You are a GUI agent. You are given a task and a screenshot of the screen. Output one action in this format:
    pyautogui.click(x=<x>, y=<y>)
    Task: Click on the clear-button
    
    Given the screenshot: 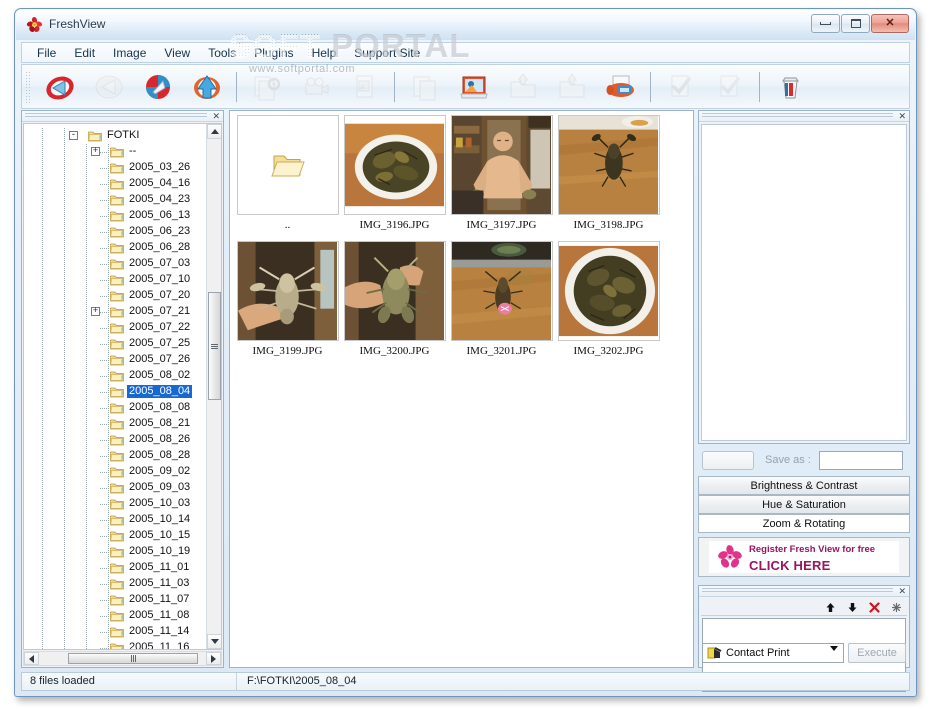 What is the action you would take?
    pyautogui.click(x=896, y=607)
    